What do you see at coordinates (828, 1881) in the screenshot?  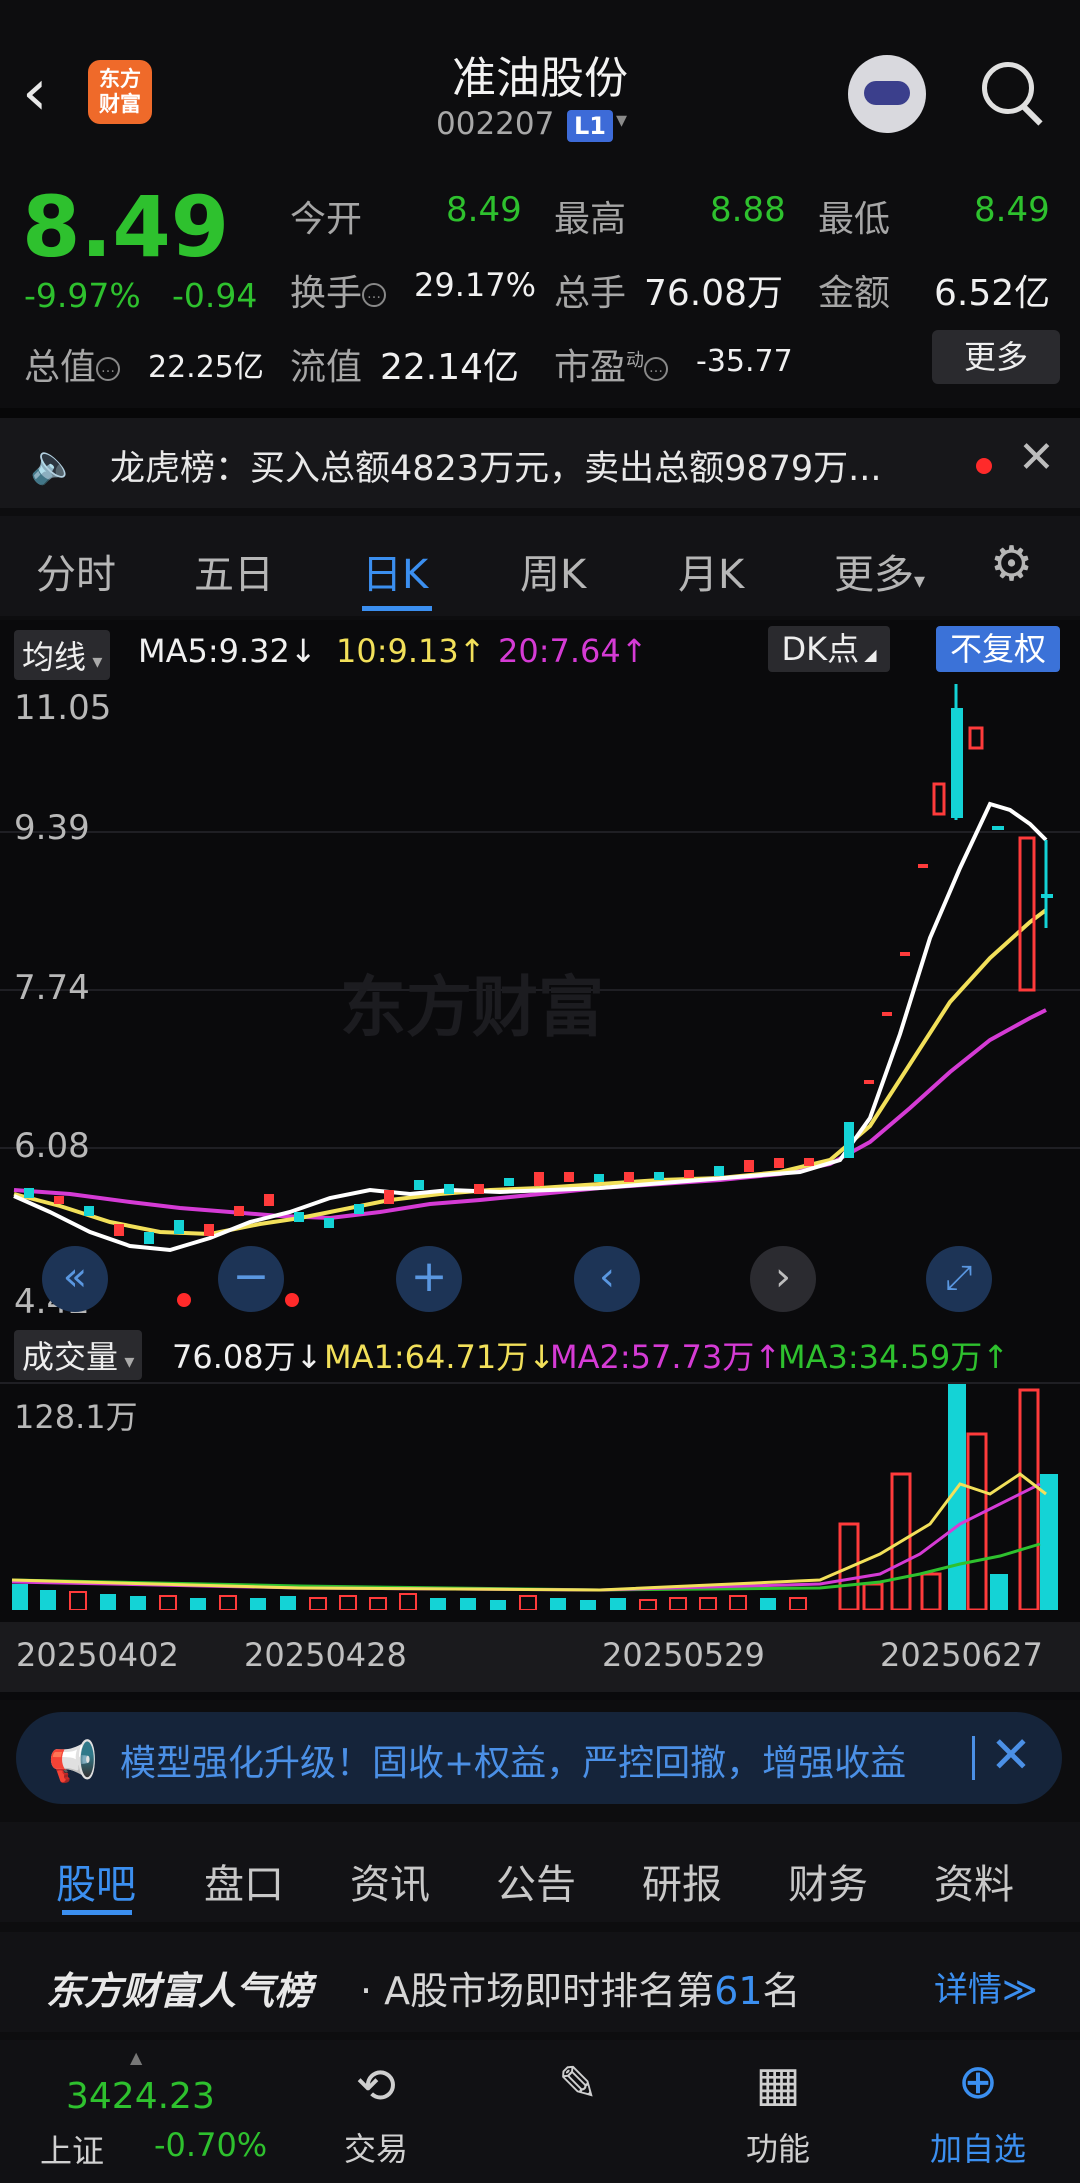 I see `tab-finance: 财务` at bounding box center [828, 1881].